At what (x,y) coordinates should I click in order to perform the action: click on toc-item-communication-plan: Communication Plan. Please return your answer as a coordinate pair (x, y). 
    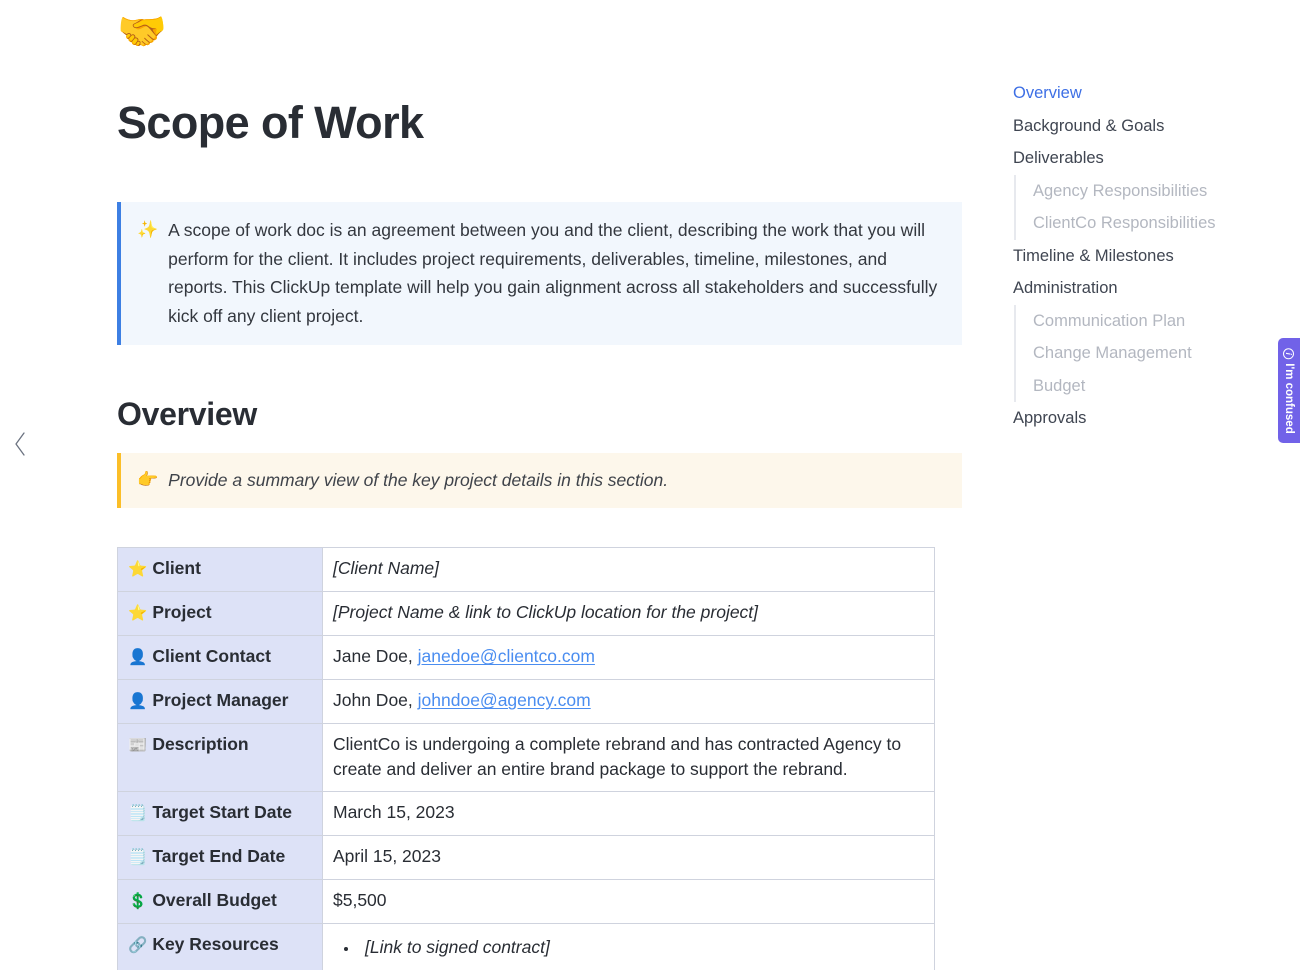
    Looking at the image, I should click on (1138, 320).